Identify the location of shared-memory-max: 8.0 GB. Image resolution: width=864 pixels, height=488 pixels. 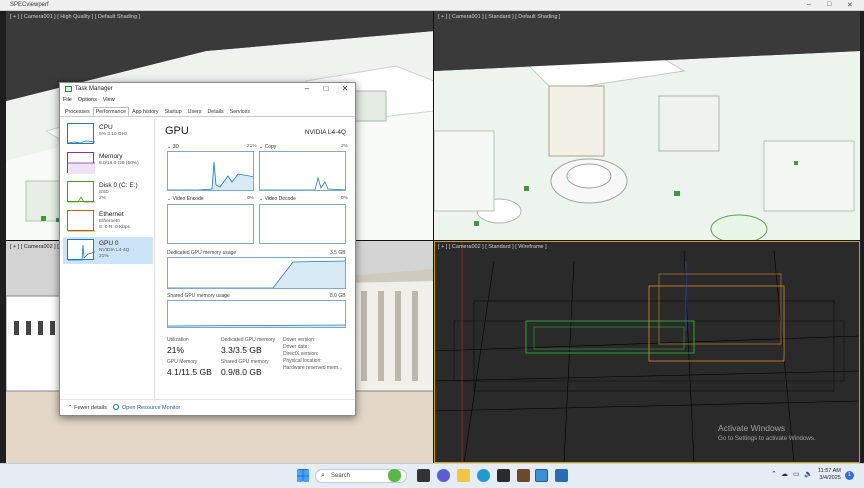
(338, 296).